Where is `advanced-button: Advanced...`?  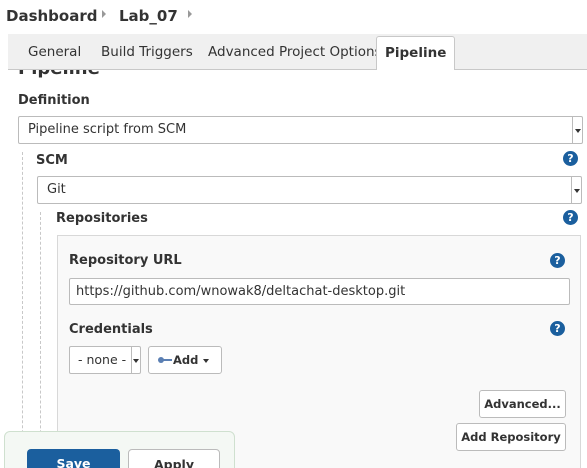 advanced-button: Advanced... is located at coordinates (522, 404).